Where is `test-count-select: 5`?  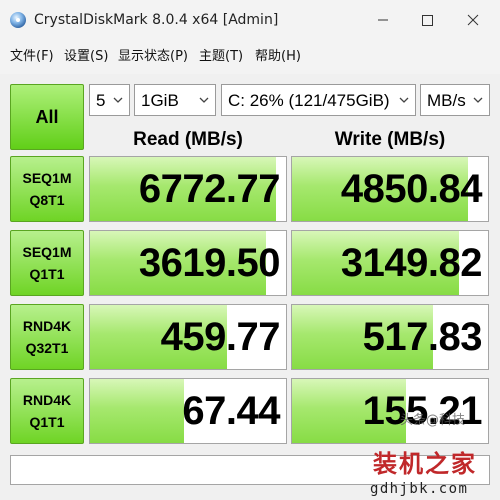
test-count-select: 5 is located at coordinates (109, 100).